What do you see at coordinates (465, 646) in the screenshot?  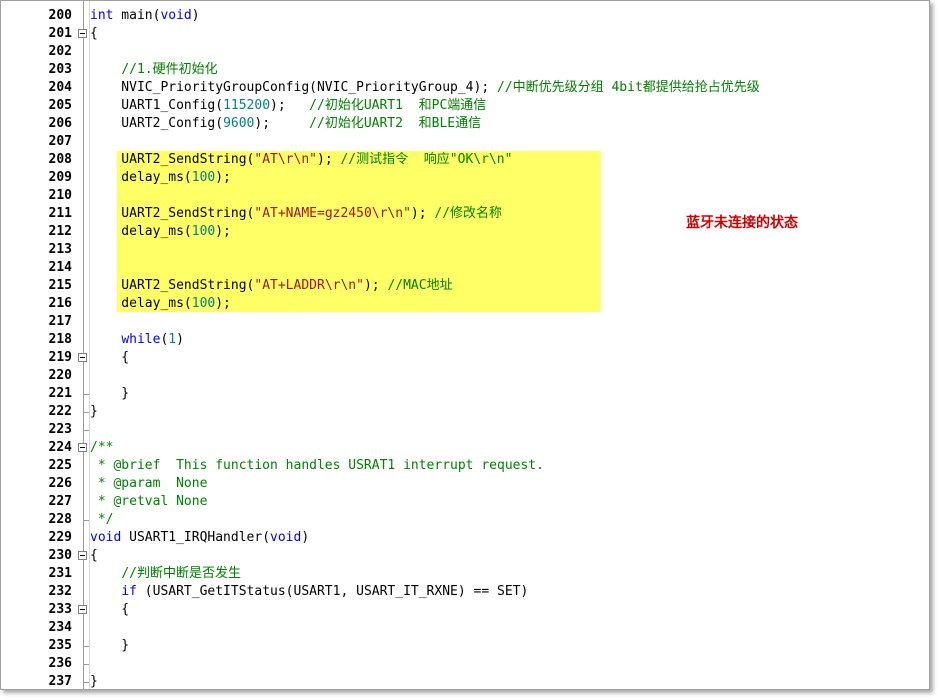 I see `code-line: 235 }` at bounding box center [465, 646].